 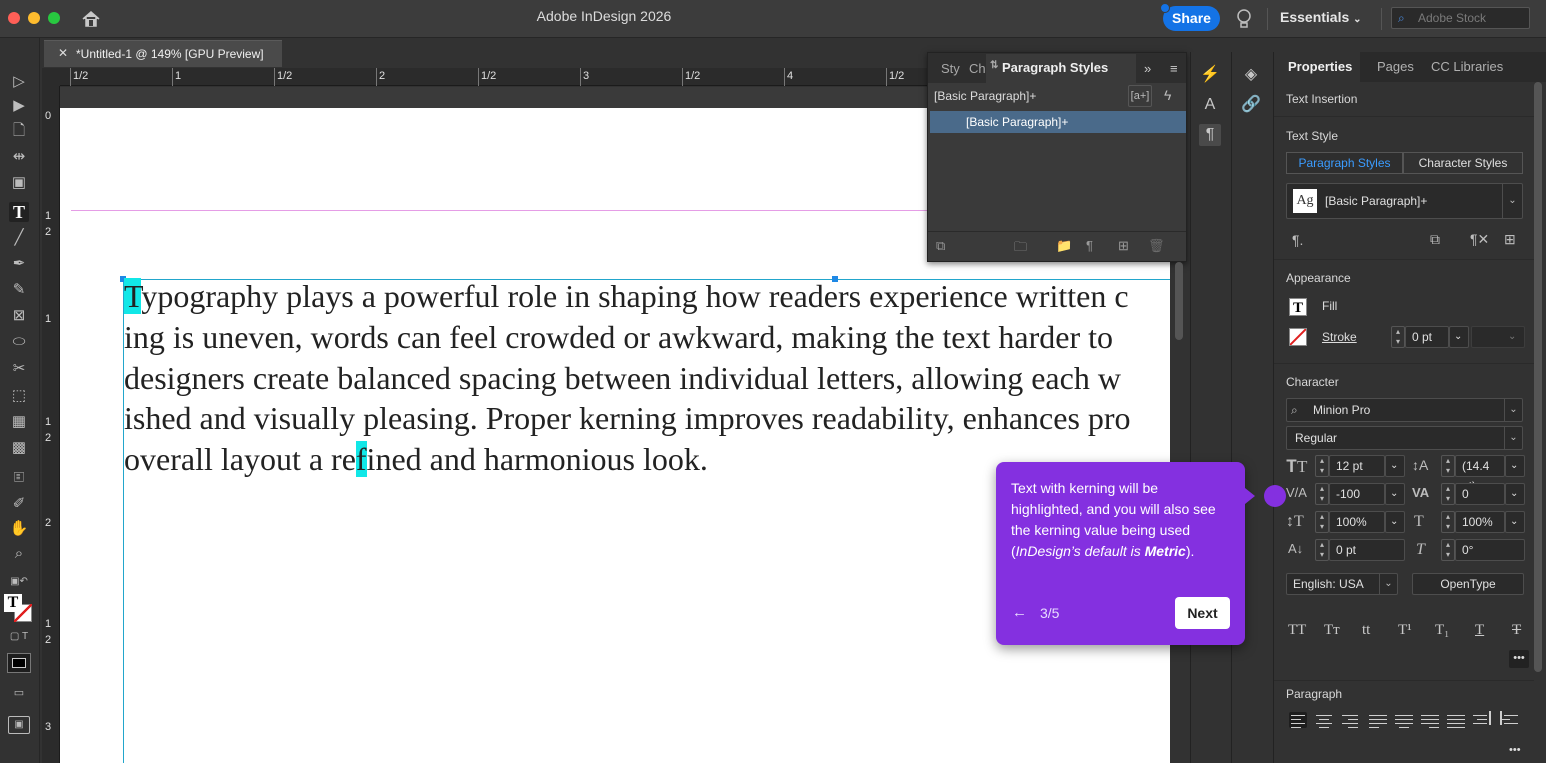 What do you see at coordinates (1509, 719) in the screenshot?
I see `align-away-from-spine-icon` at bounding box center [1509, 719].